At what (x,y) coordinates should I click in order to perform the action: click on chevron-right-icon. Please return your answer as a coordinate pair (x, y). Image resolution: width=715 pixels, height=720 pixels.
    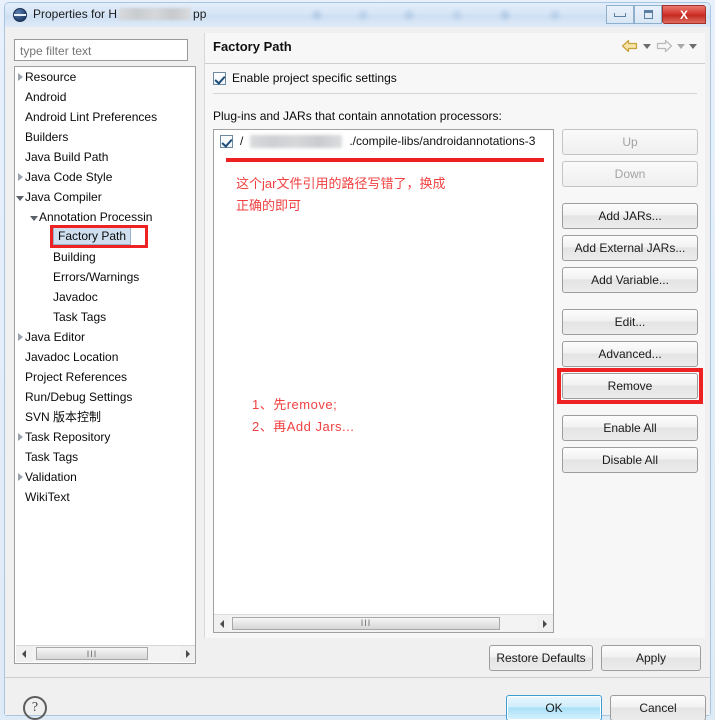
    Looking at the image, I should click on (545, 623).